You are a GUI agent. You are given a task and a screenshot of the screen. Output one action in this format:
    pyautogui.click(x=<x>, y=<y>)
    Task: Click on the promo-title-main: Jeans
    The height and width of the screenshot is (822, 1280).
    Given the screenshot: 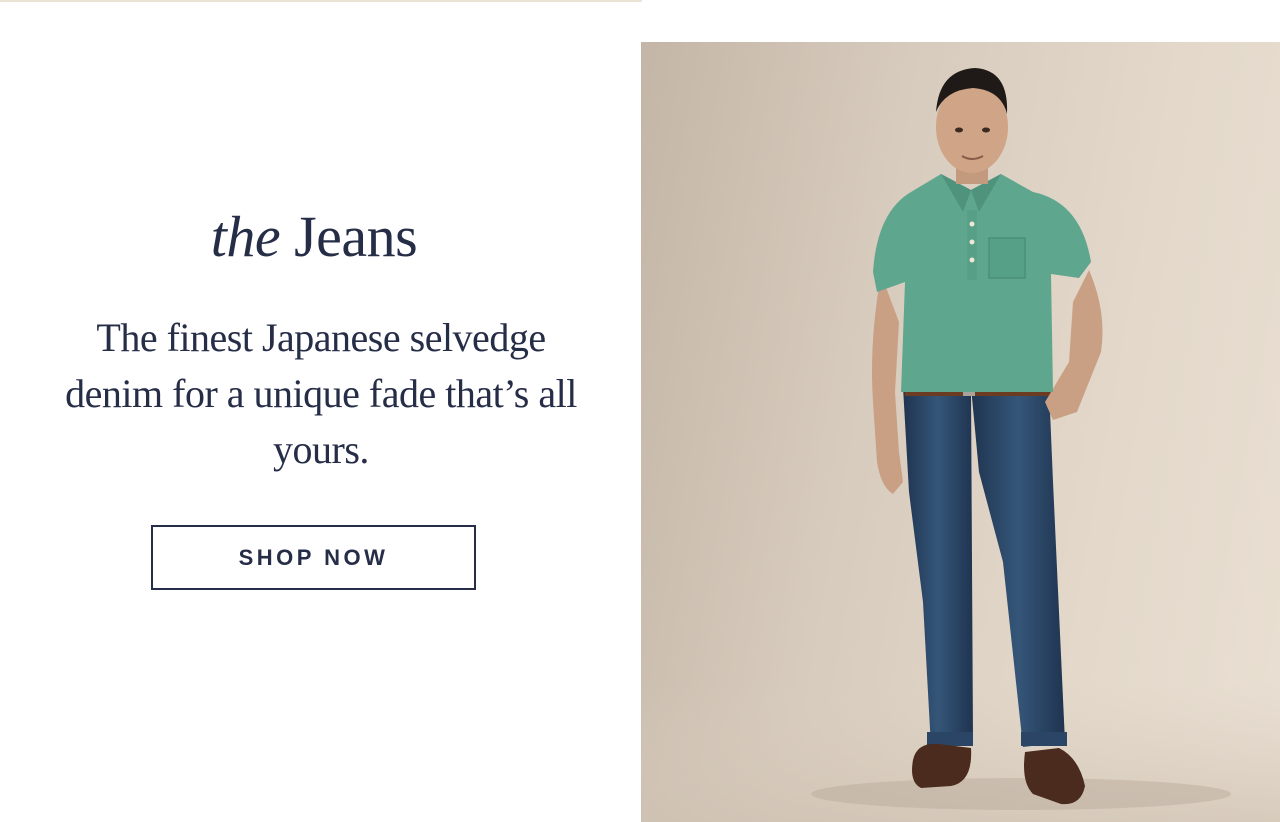 What is the action you would take?
    pyautogui.click(x=356, y=236)
    